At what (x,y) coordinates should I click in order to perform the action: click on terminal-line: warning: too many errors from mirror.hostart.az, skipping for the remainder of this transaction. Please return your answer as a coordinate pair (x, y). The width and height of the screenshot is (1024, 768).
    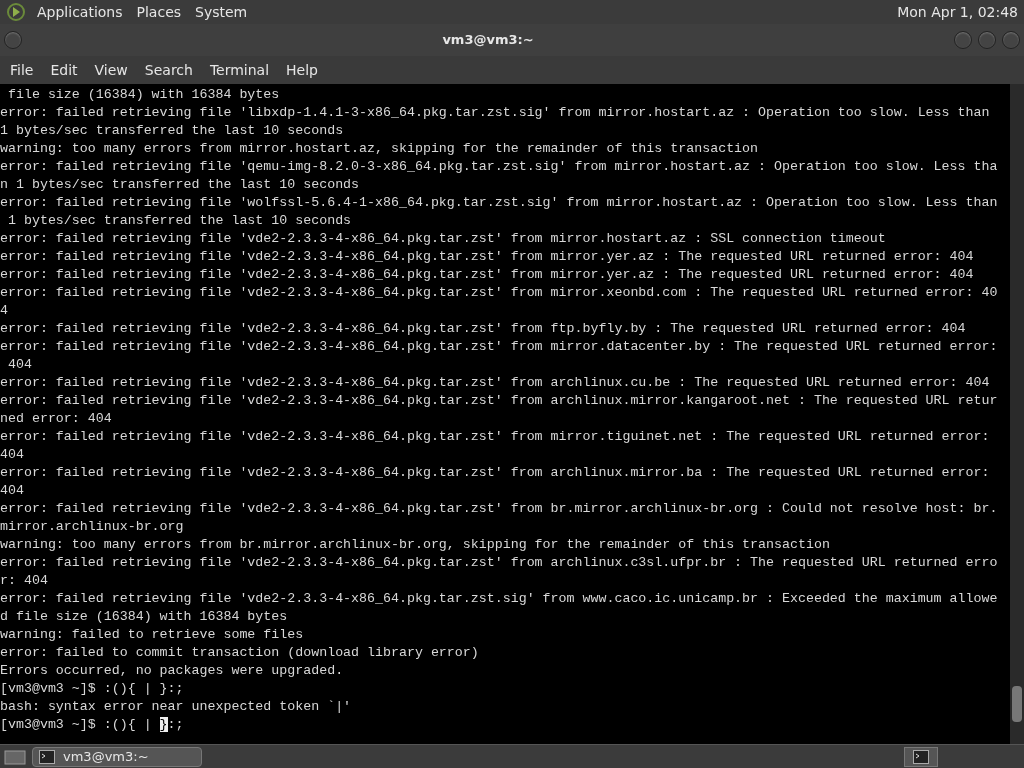
    Looking at the image, I should click on (380, 149).